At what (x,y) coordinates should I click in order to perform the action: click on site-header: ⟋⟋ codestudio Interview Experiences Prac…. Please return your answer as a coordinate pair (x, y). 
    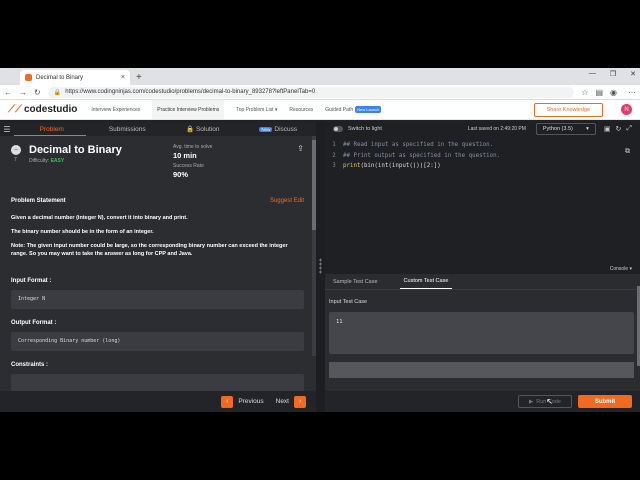
    Looking at the image, I should click on (320, 110).